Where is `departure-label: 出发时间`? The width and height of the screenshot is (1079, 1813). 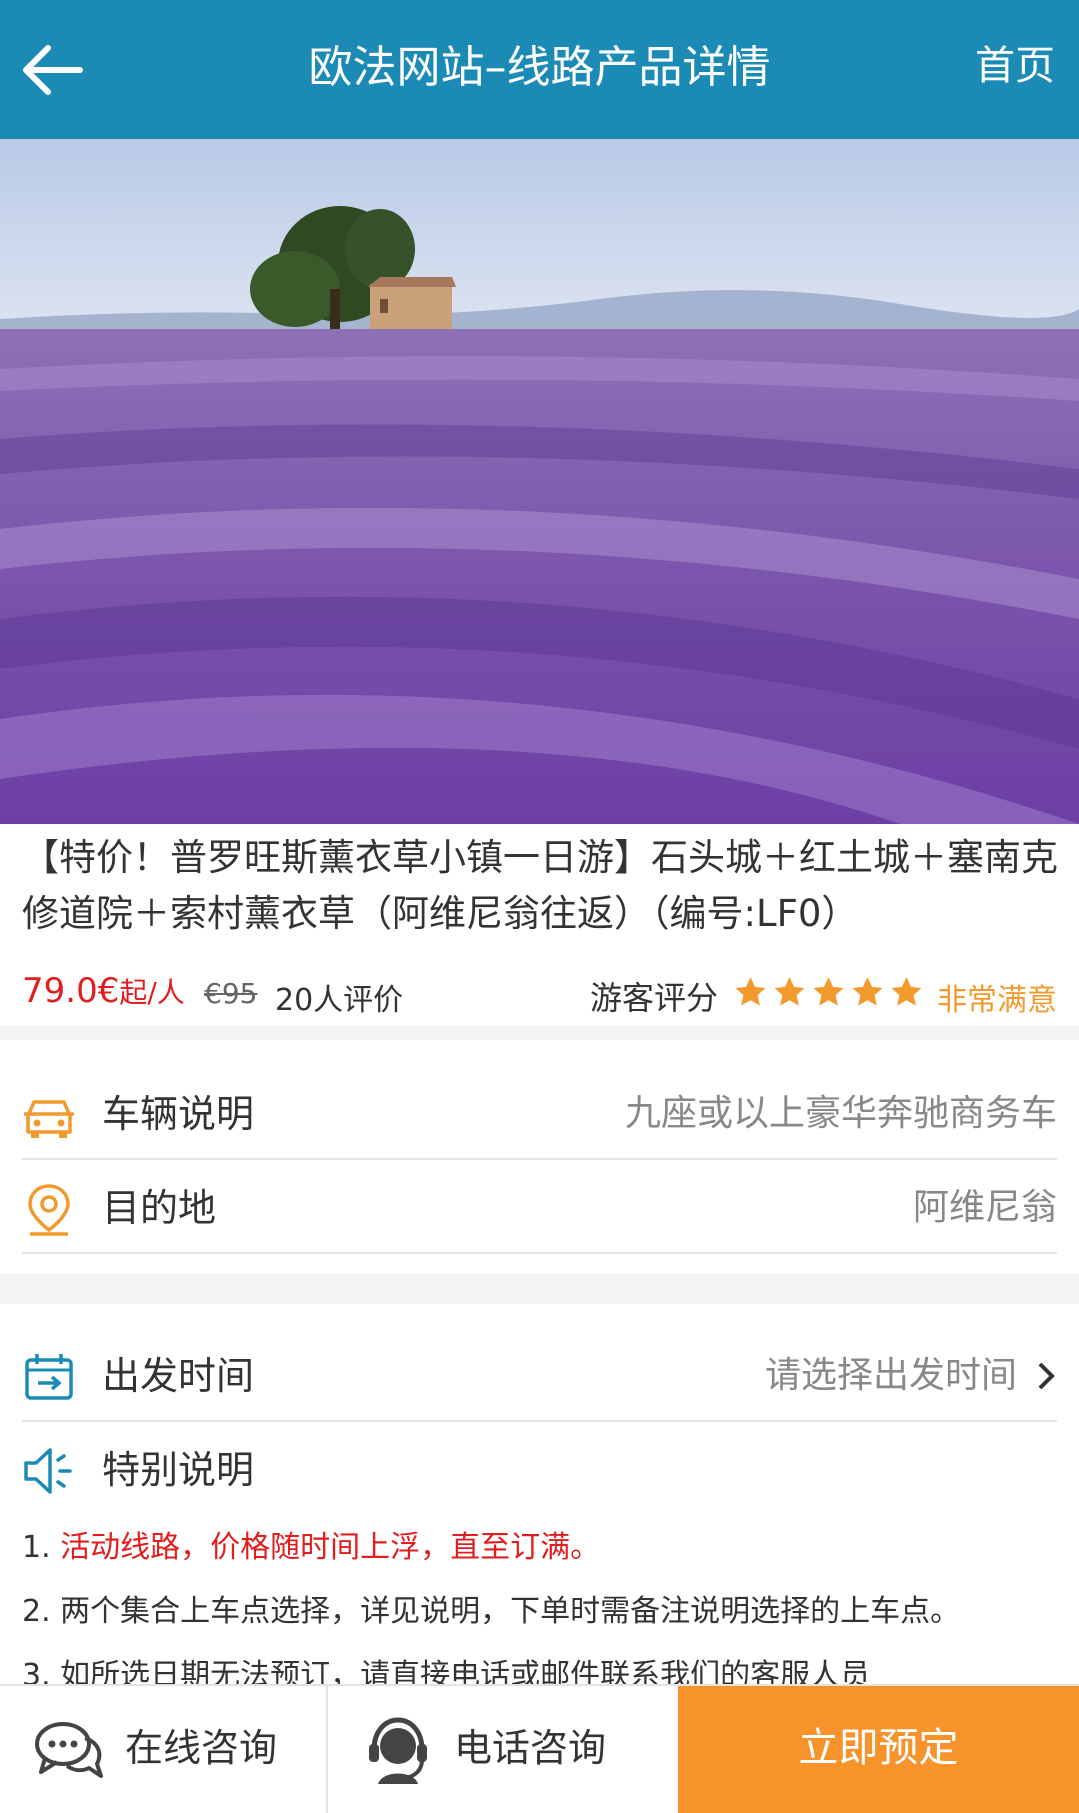 departure-label: 出发时间 is located at coordinates (178, 1376).